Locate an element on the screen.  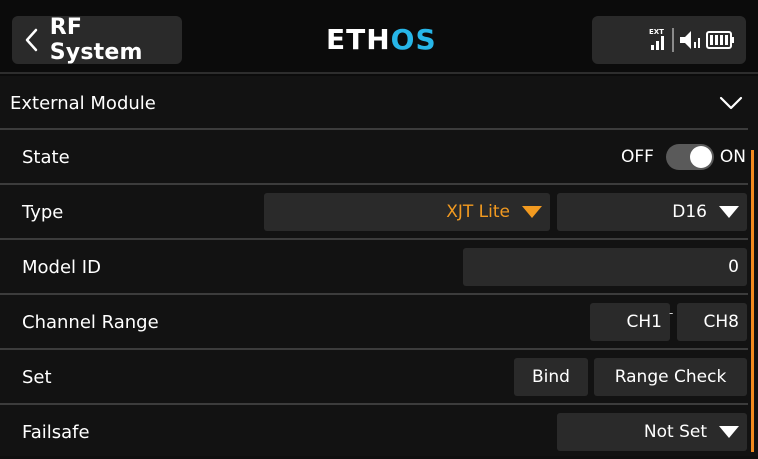
model-id-label: Model ID is located at coordinates (61, 267).